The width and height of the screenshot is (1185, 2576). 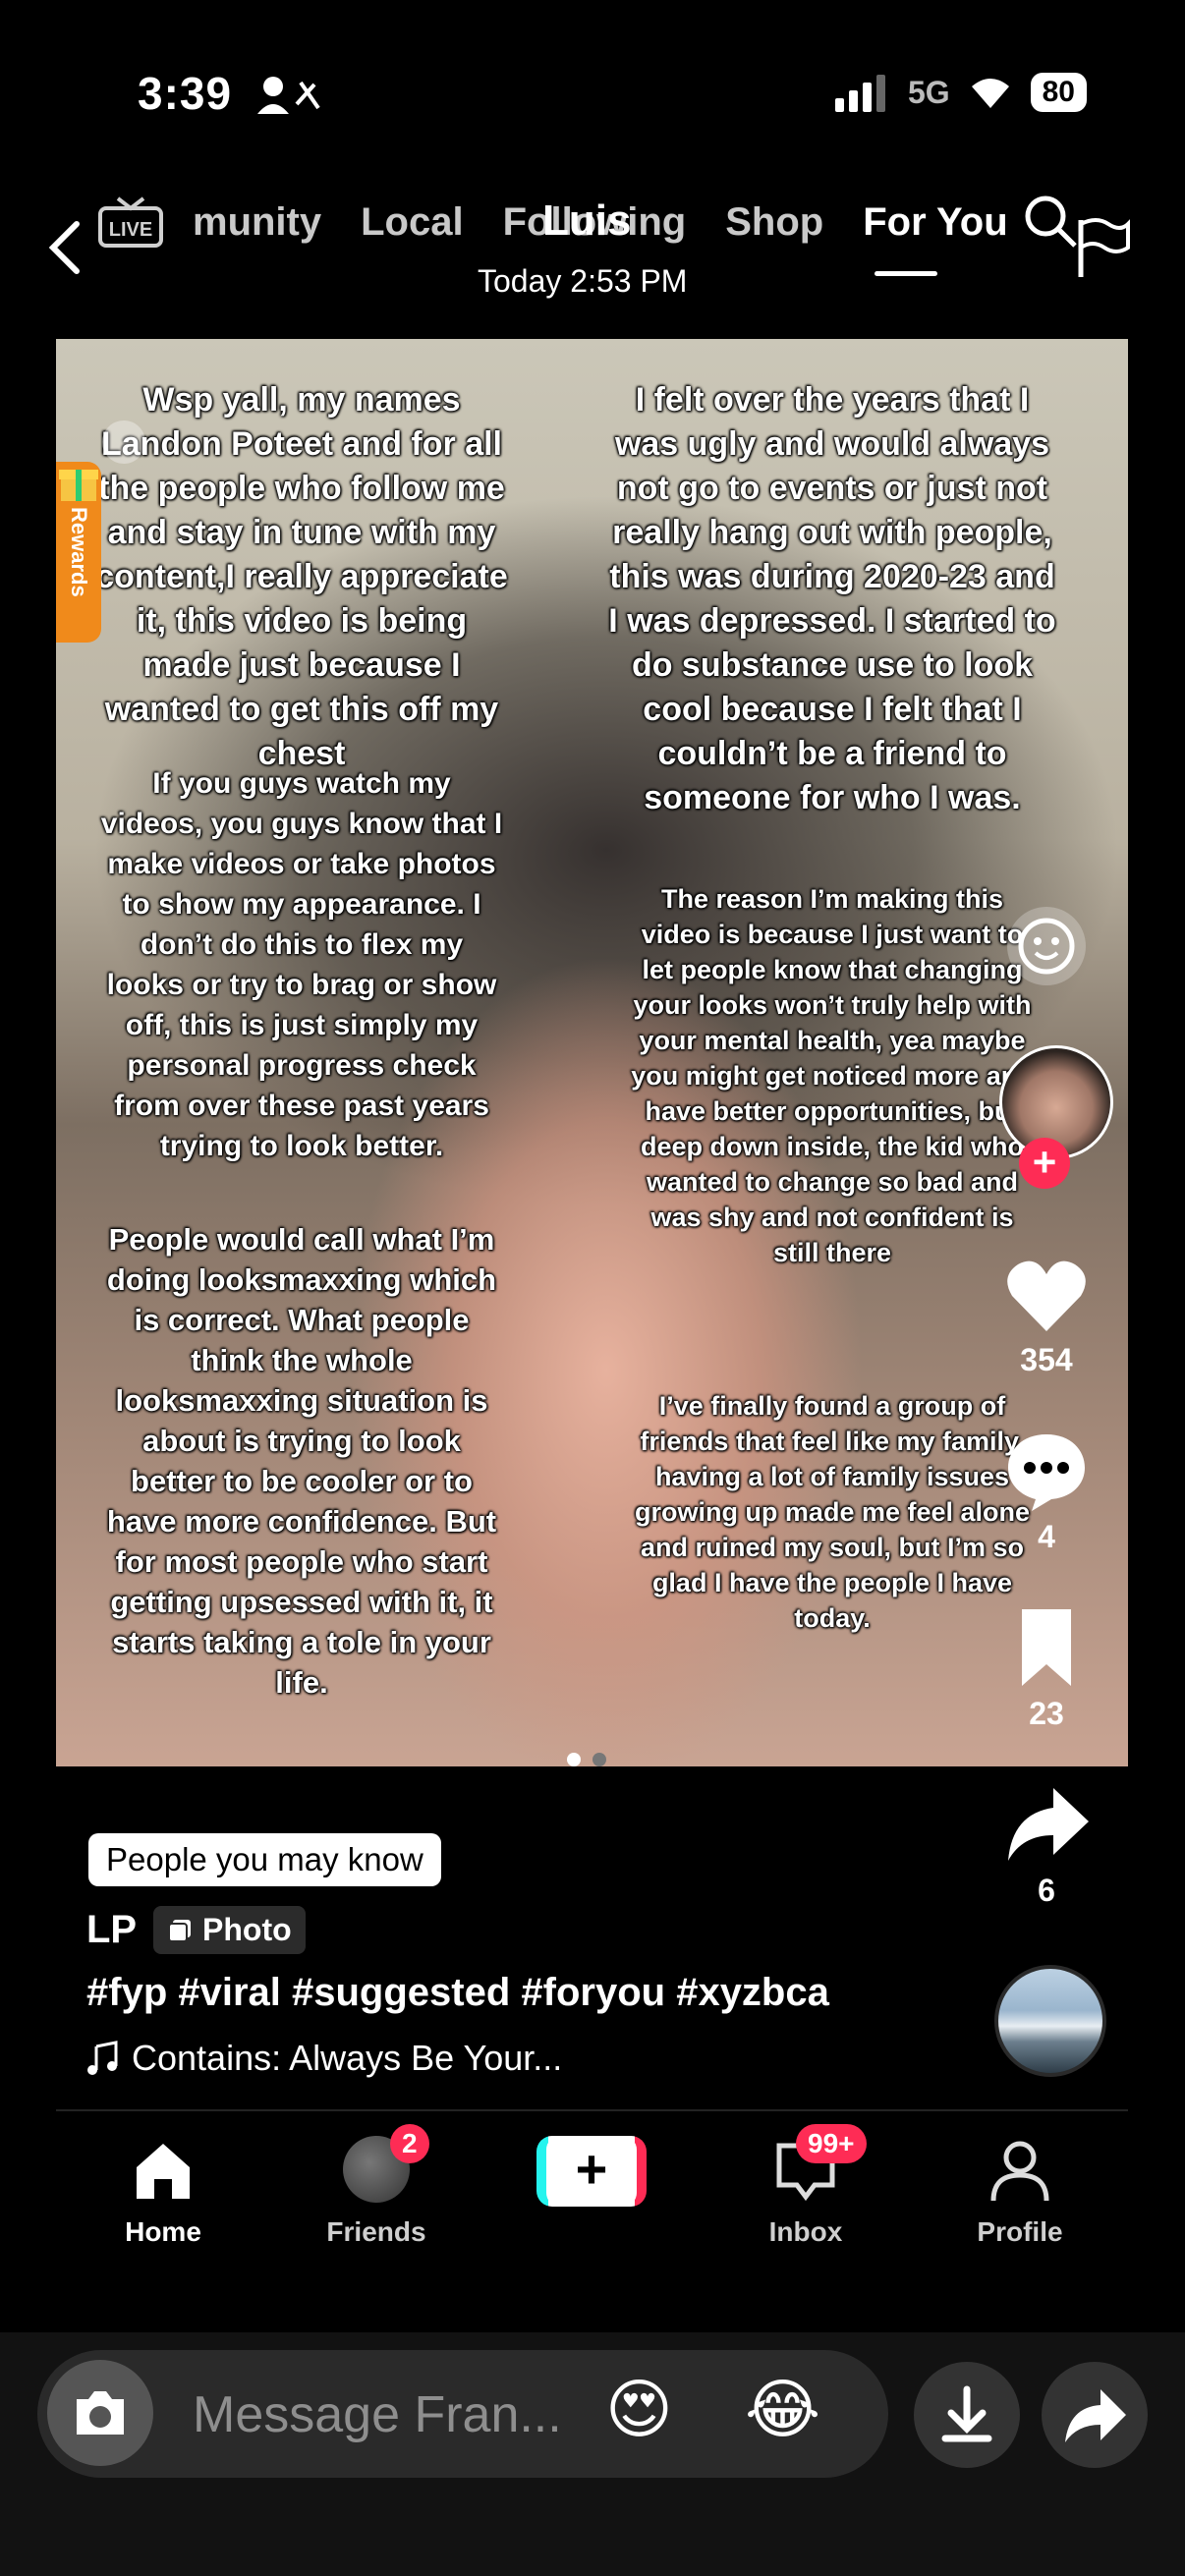 What do you see at coordinates (288, 95) in the screenshot?
I see `person-mute-icon` at bounding box center [288, 95].